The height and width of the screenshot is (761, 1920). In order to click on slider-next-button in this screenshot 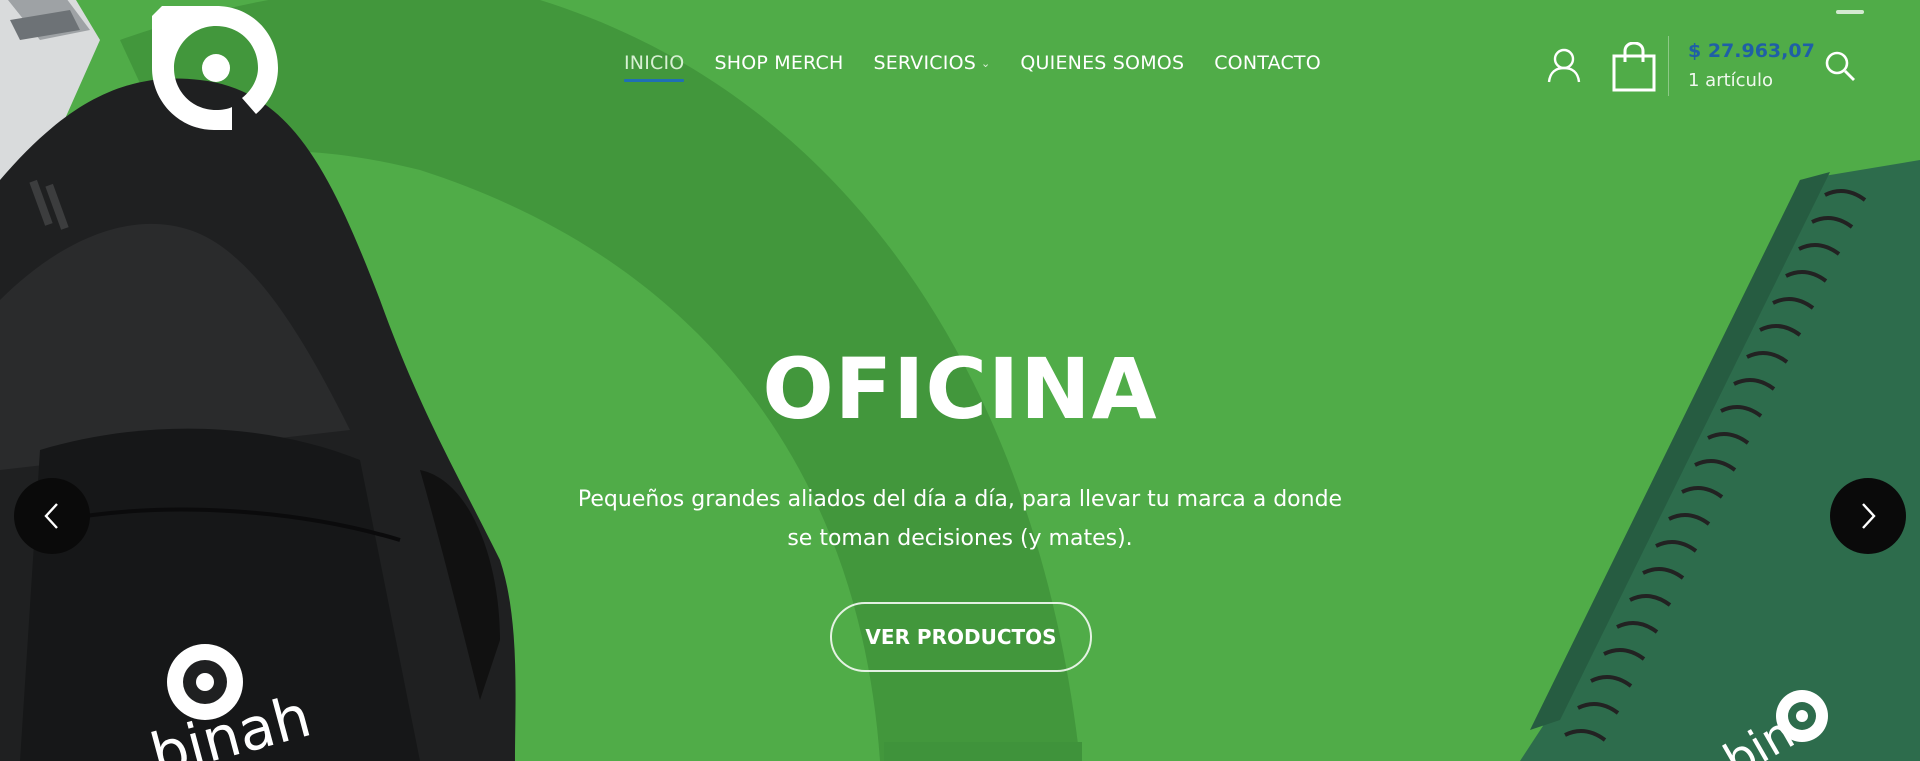, I will do `click(1868, 516)`.